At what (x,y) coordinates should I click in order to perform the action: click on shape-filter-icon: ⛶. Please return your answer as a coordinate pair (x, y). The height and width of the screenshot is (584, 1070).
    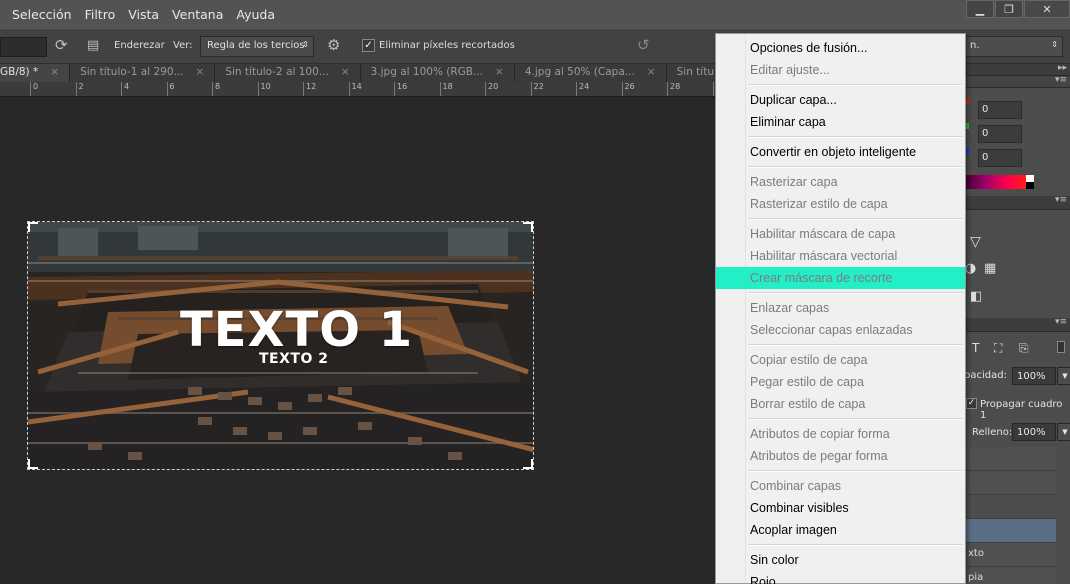
    Looking at the image, I should click on (998, 348).